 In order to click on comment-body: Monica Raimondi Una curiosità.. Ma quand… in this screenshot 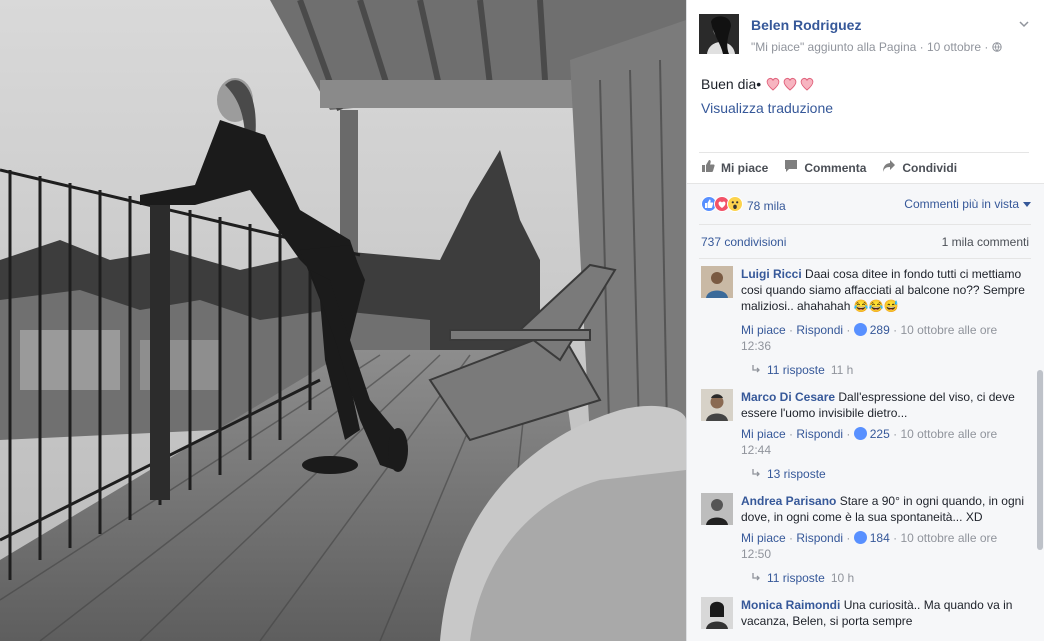, I will do `click(886, 613)`.